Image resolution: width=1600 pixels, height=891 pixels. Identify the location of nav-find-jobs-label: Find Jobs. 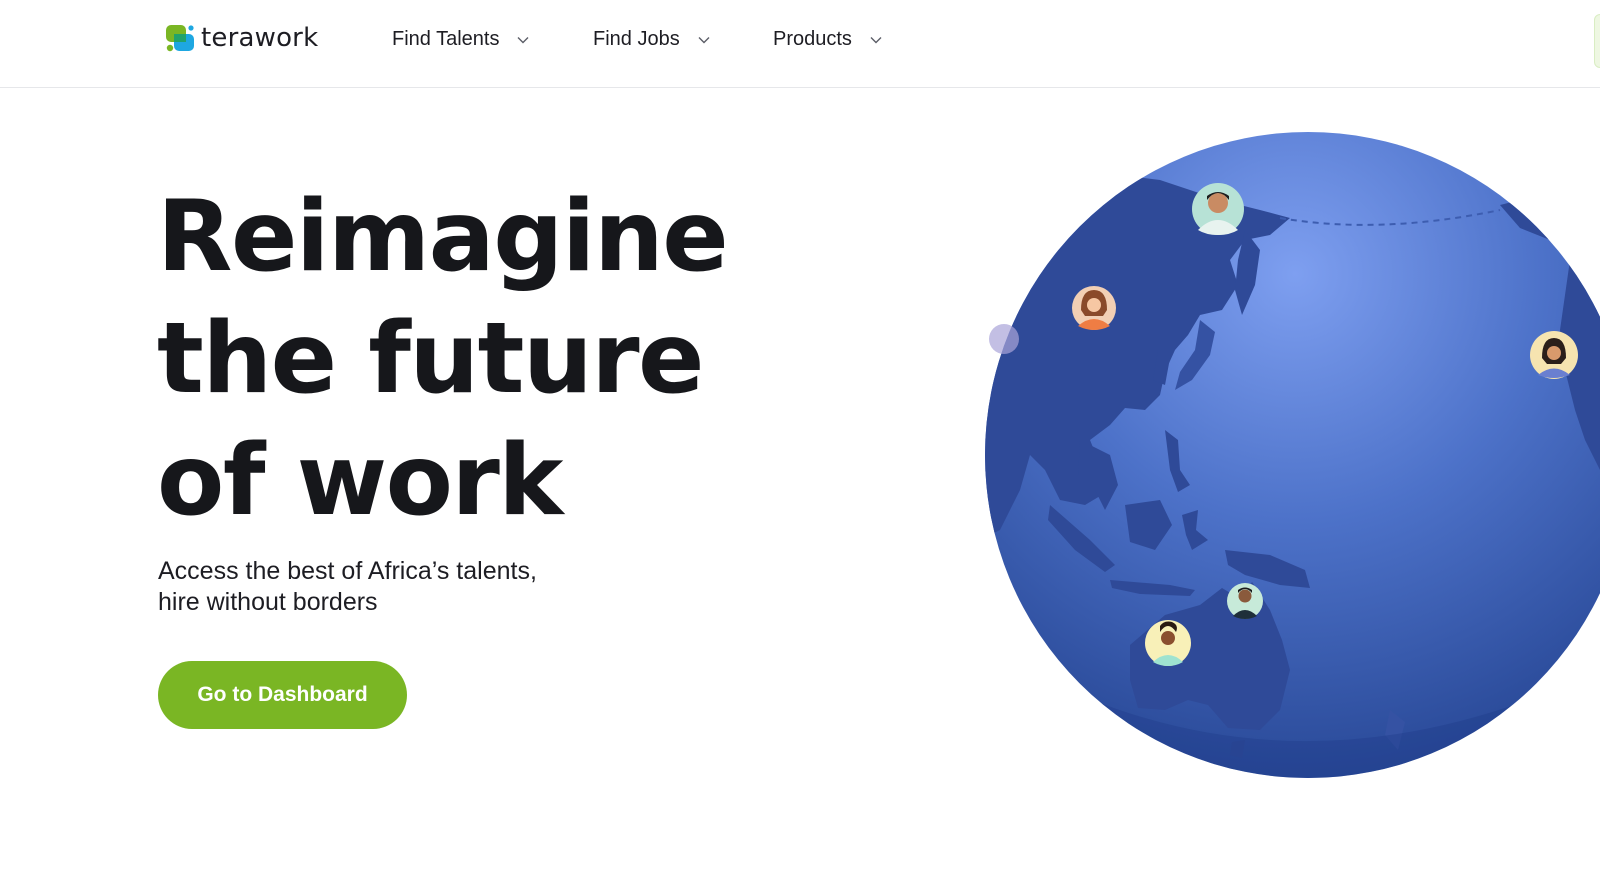
(636, 38).